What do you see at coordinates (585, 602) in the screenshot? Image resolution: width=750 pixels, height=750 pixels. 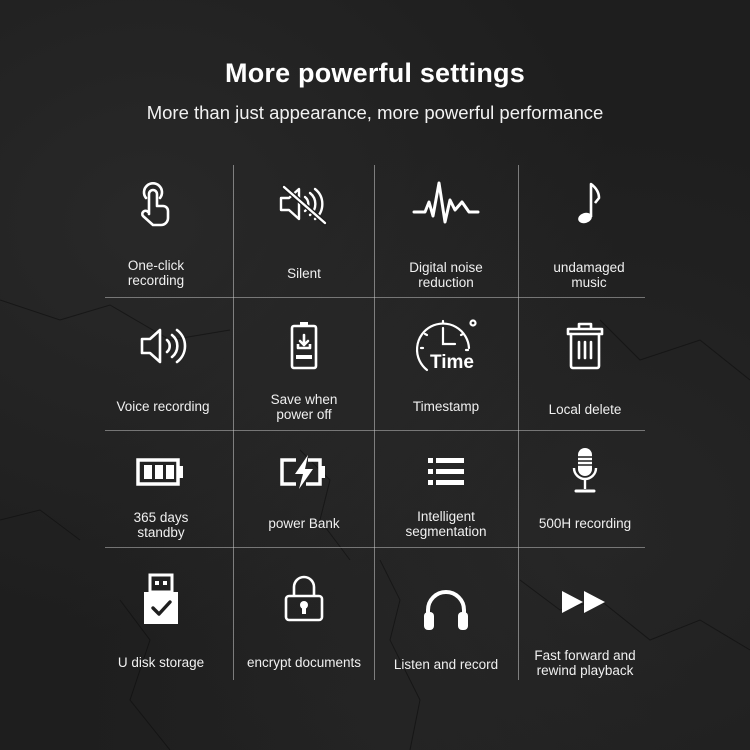 I see `fast-forward-icon` at bounding box center [585, 602].